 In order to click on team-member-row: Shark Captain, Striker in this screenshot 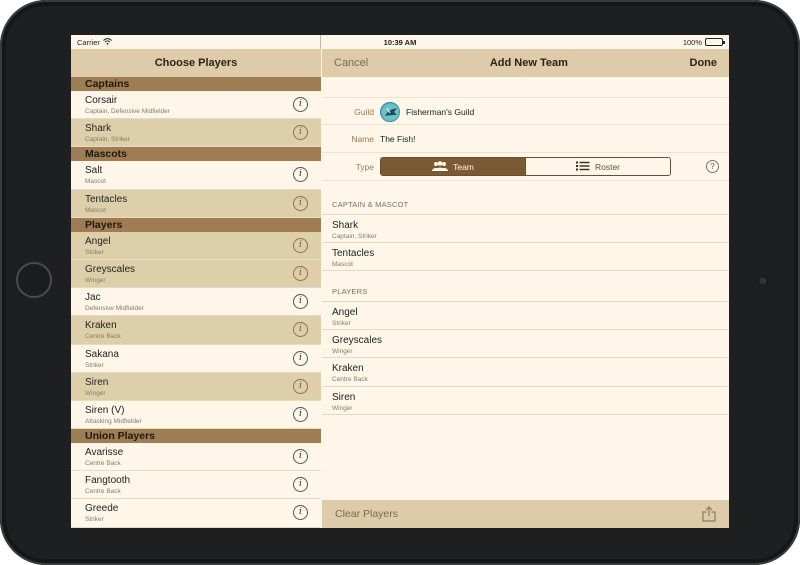, I will do `click(525, 229)`.